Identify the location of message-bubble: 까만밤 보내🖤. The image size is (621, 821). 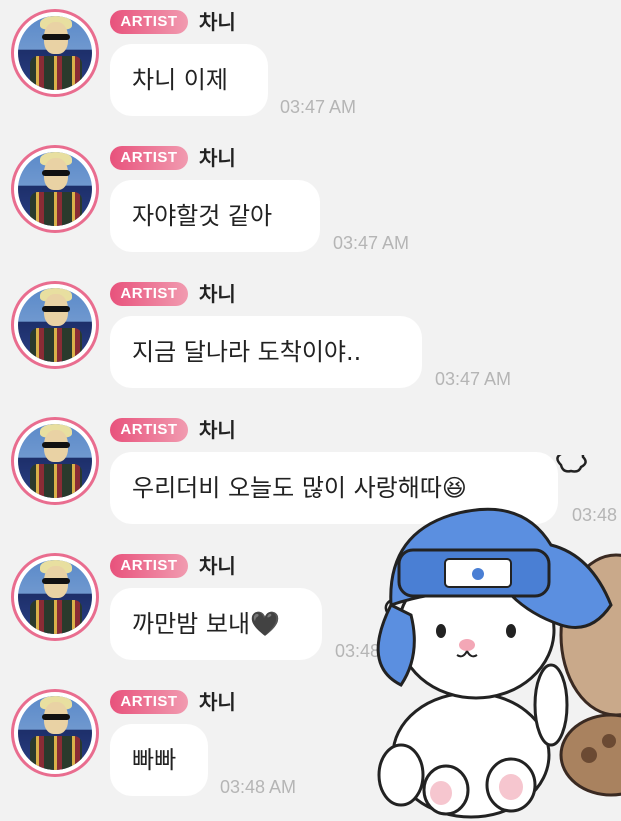
(216, 624).